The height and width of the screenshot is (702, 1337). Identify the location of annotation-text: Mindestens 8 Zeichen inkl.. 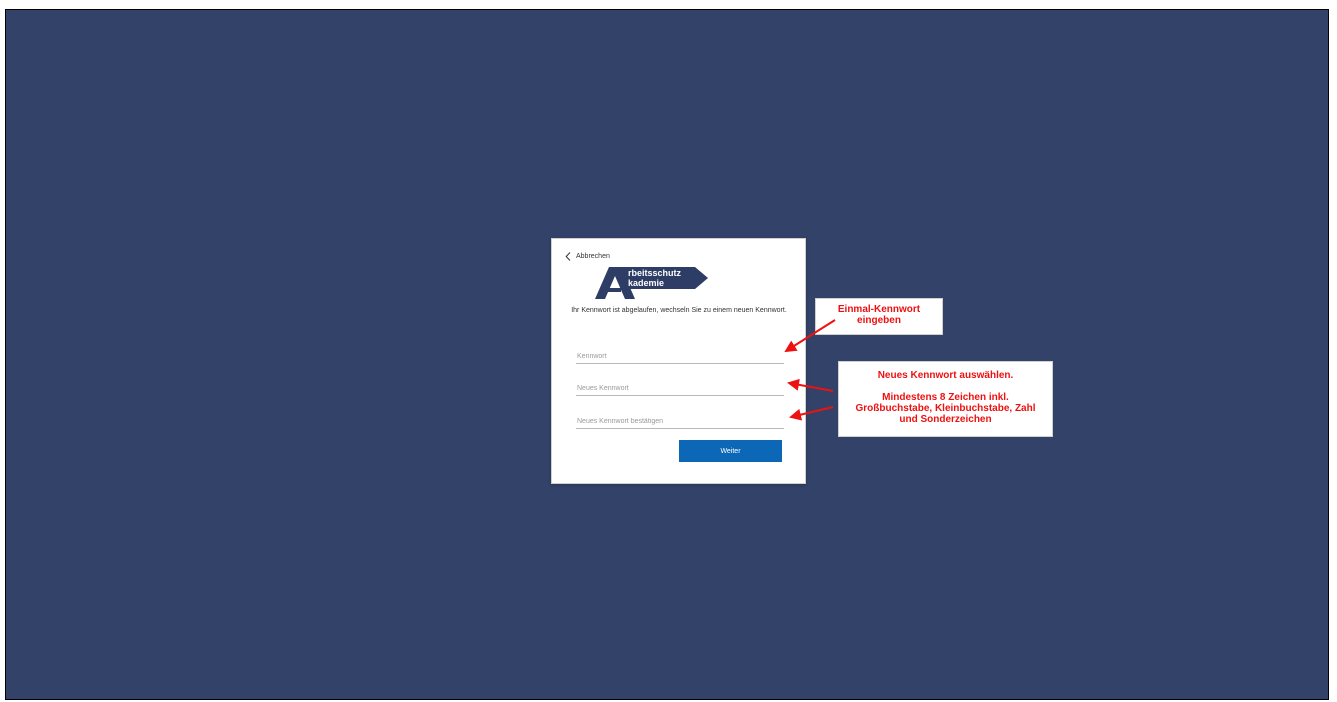
(945, 397).